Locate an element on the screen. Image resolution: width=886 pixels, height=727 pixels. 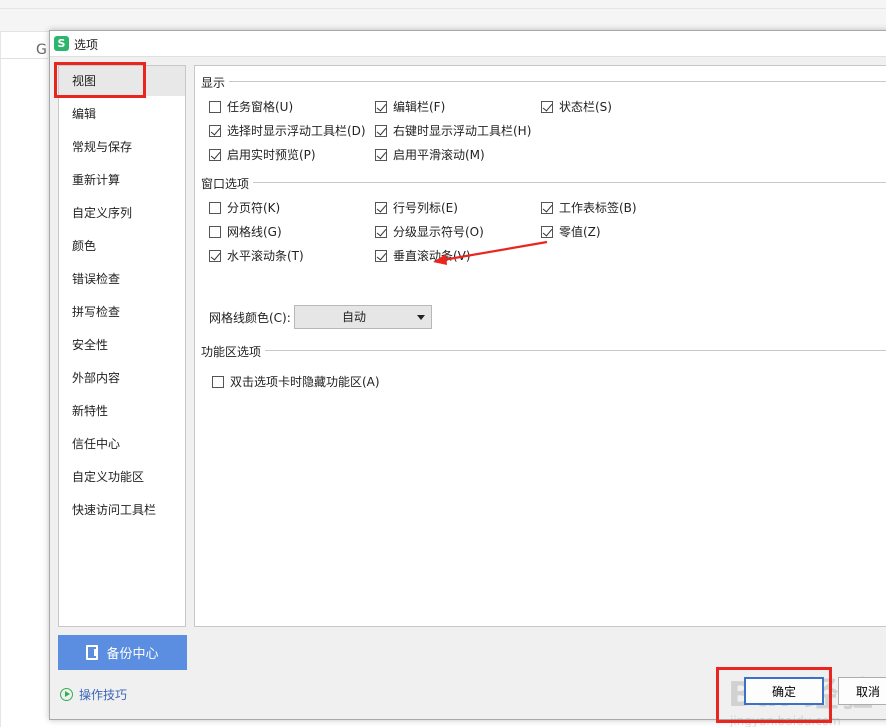
ok-button: 确定 is located at coordinates (784, 691).